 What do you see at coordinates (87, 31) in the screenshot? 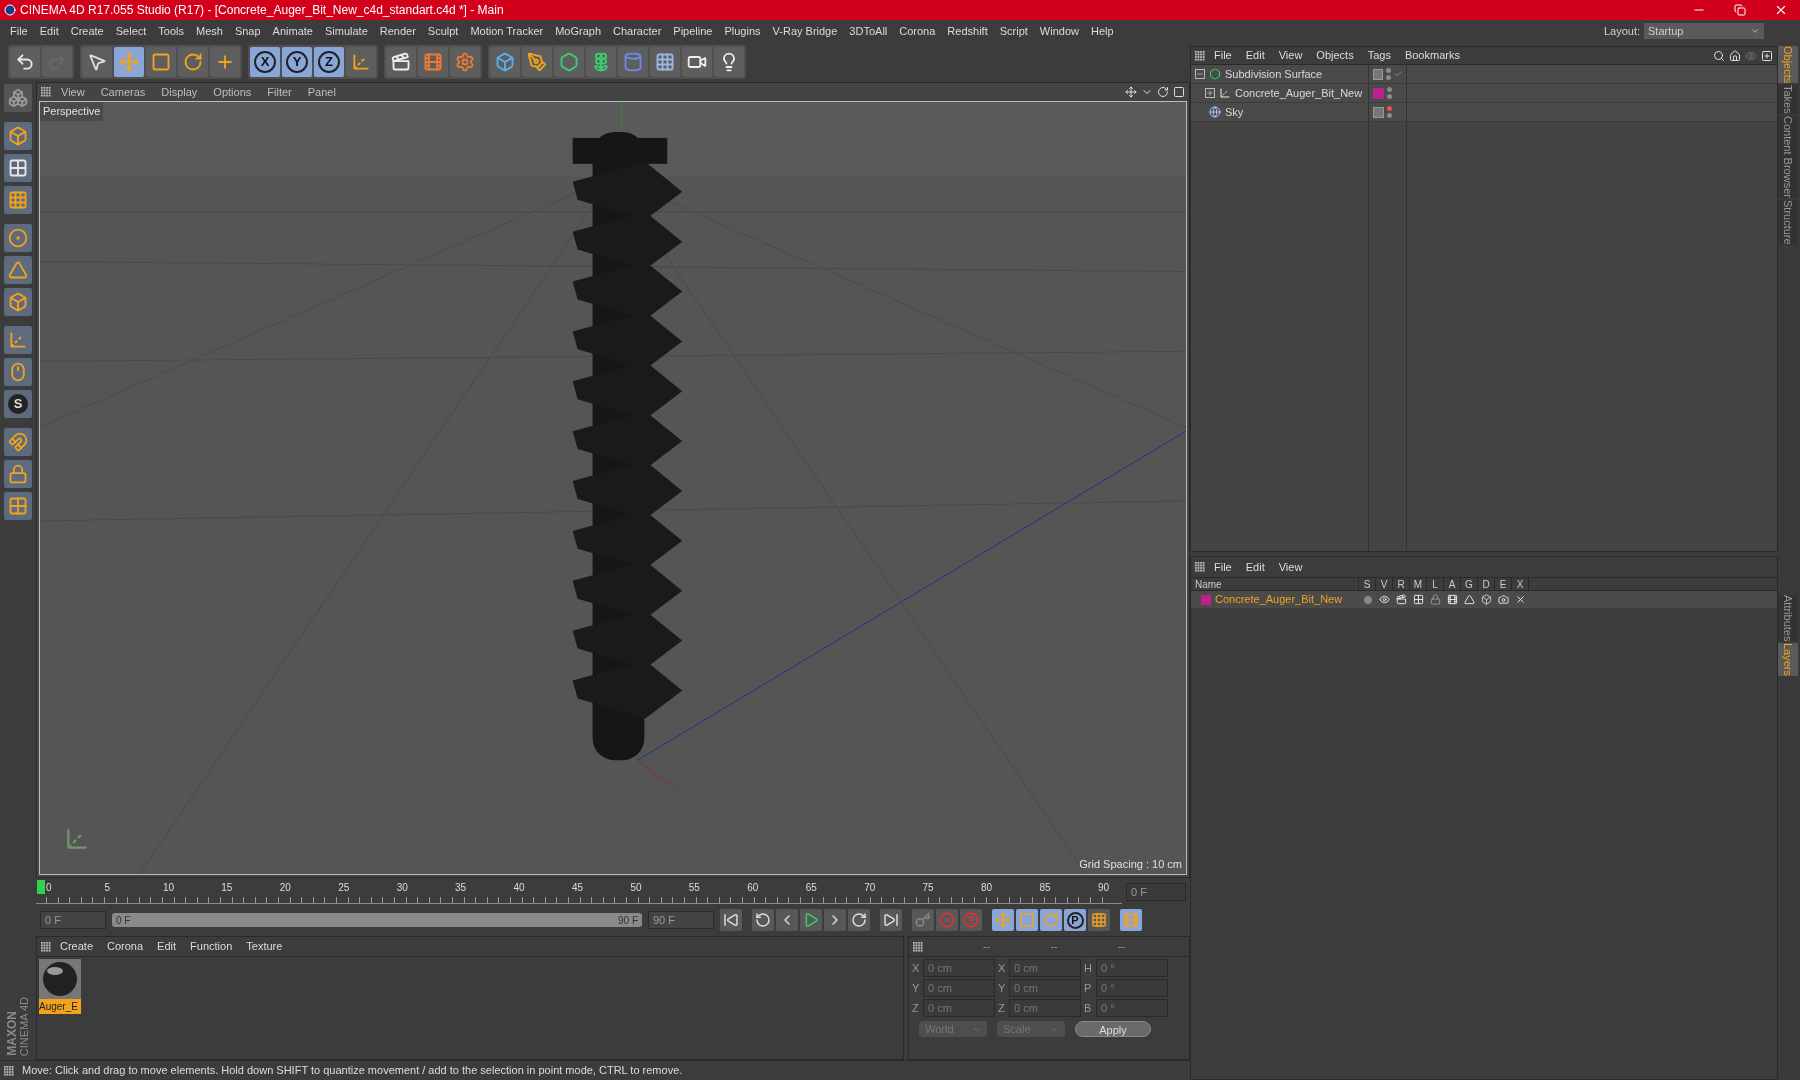
I see `menu-item: Create` at bounding box center [87, 31].